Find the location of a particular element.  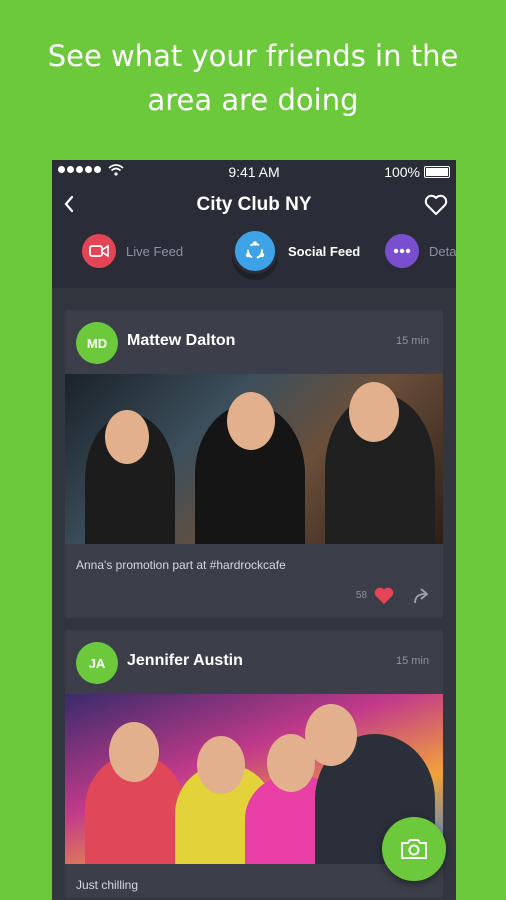

page-title: City Club NY is located at coordinates (254, 204).